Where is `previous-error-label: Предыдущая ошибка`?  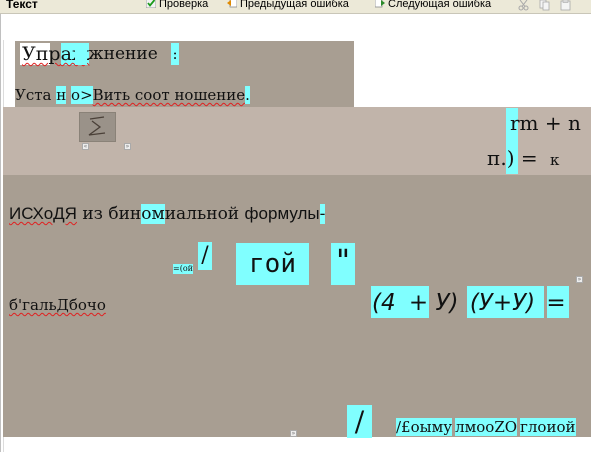
previous-error-label: Предыдущая ошибка is located at coordinates (294, 5).